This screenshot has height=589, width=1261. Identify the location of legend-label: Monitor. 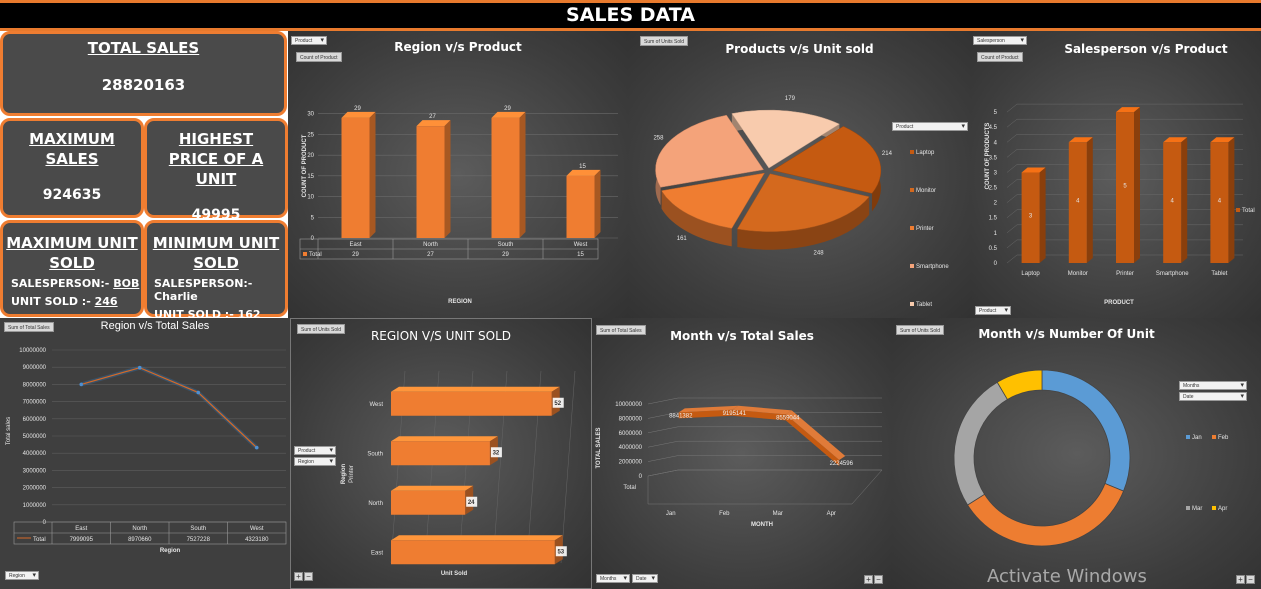
(926, 191).